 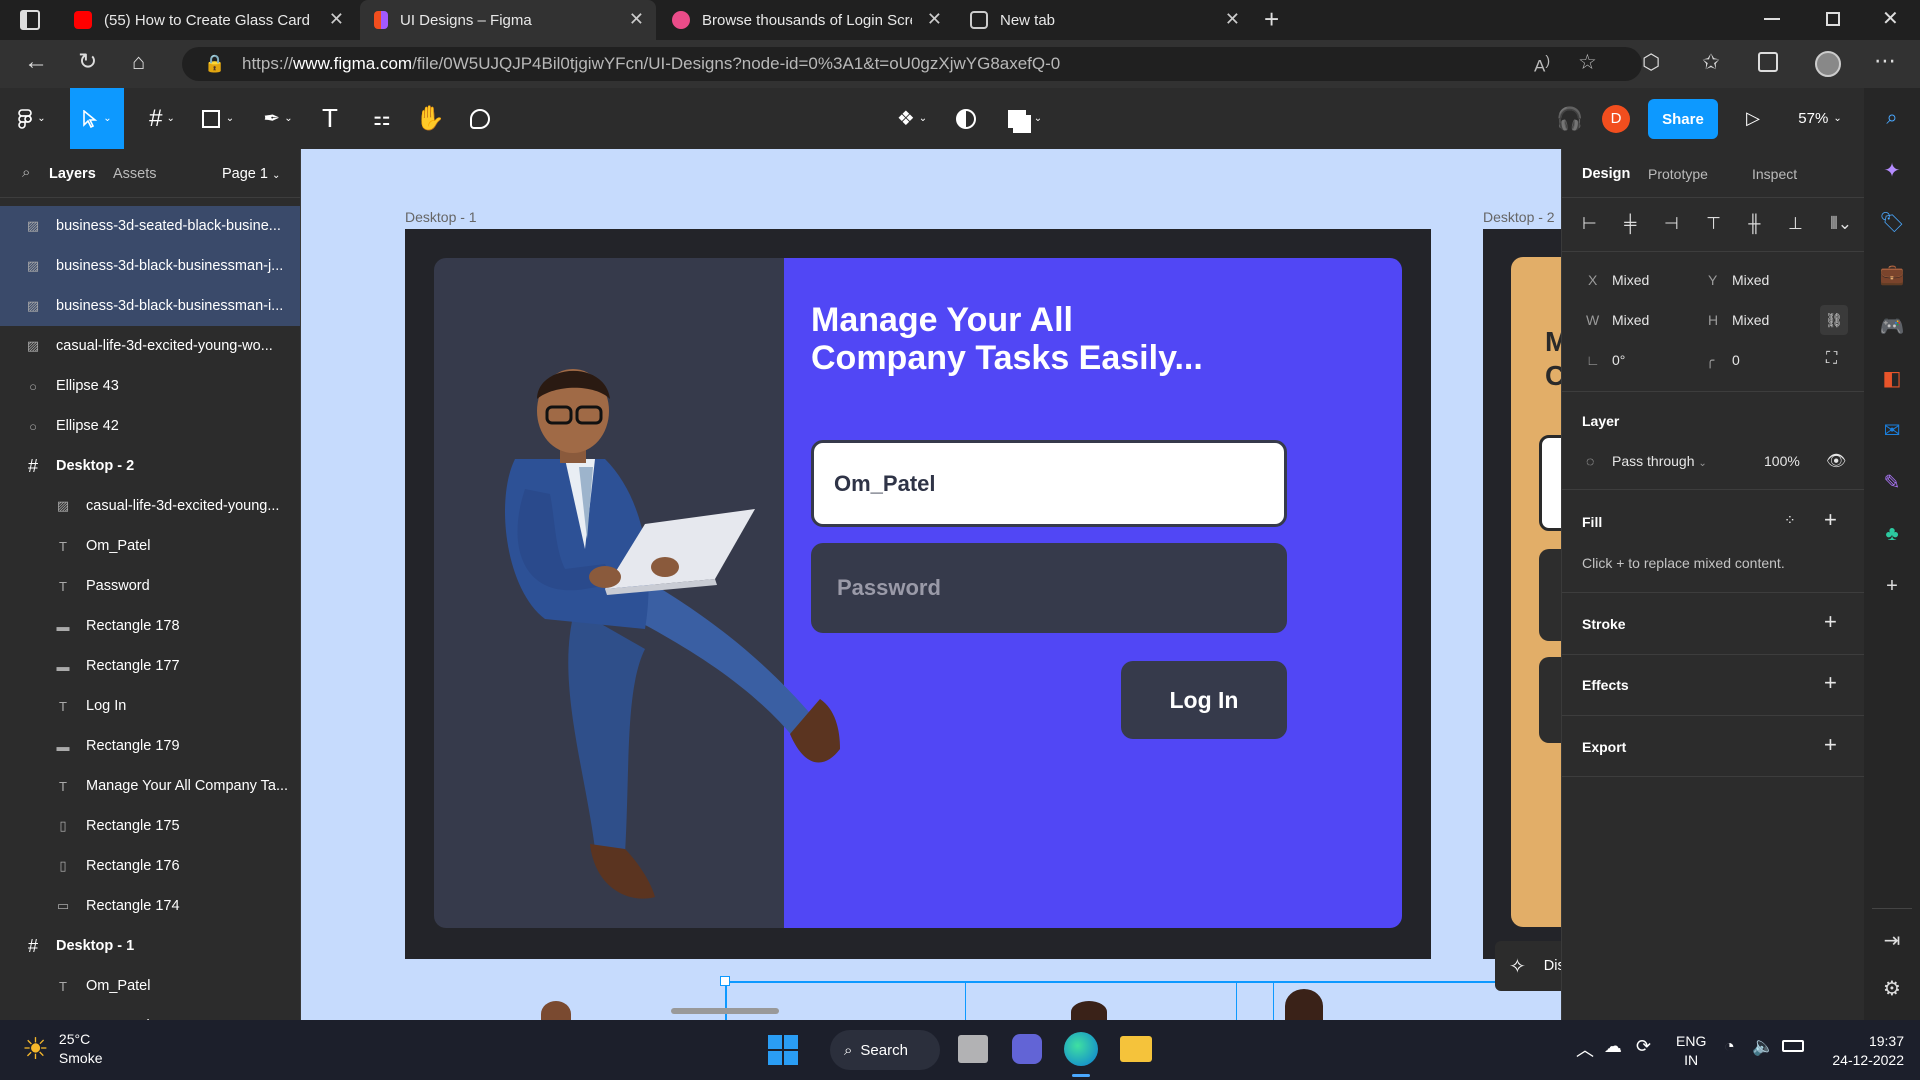 I want to click on align-top-icon: ⊤, so click(x=1713, y=224).